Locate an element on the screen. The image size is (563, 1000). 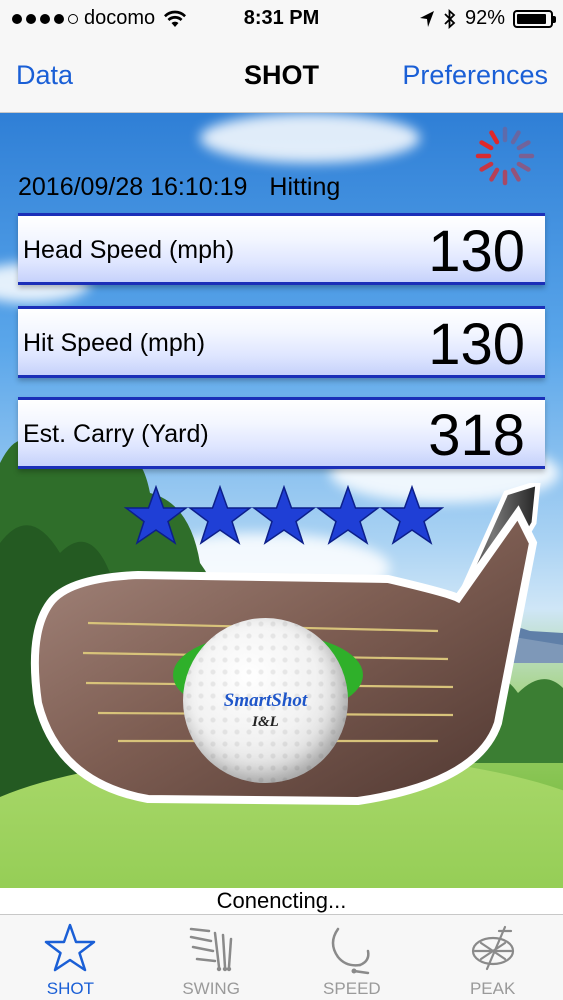
battery-percent: 92% is located at coordinates (484, 18).